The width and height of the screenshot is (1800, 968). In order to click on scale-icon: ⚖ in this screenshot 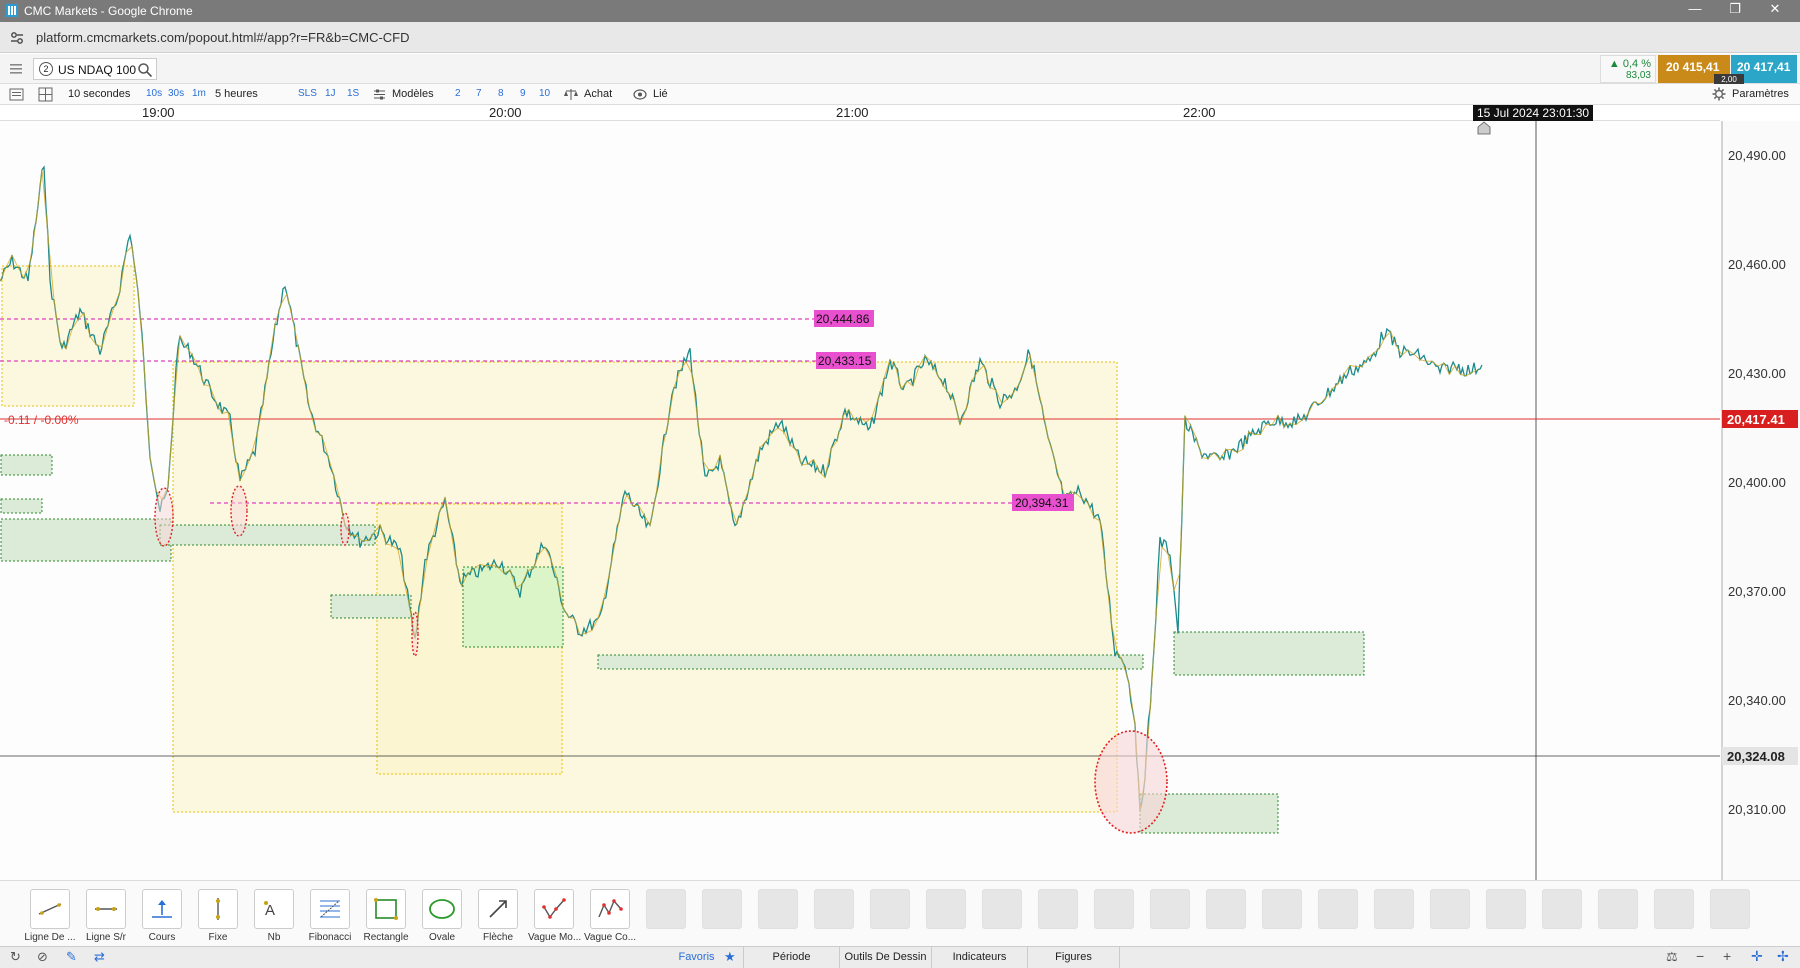, I will do `click(1672, 957)`.